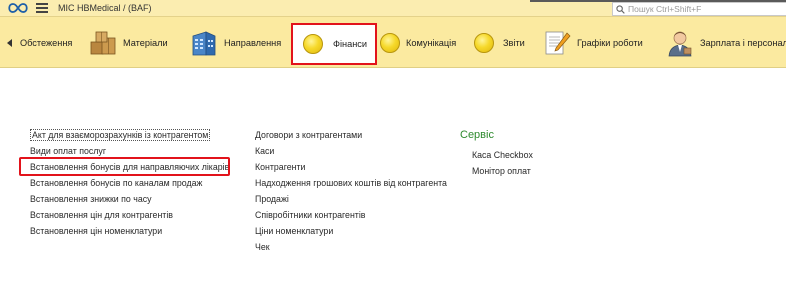 The image size is (786, 294). I want to click on service-heading: Сервіс, so click(477, 135).